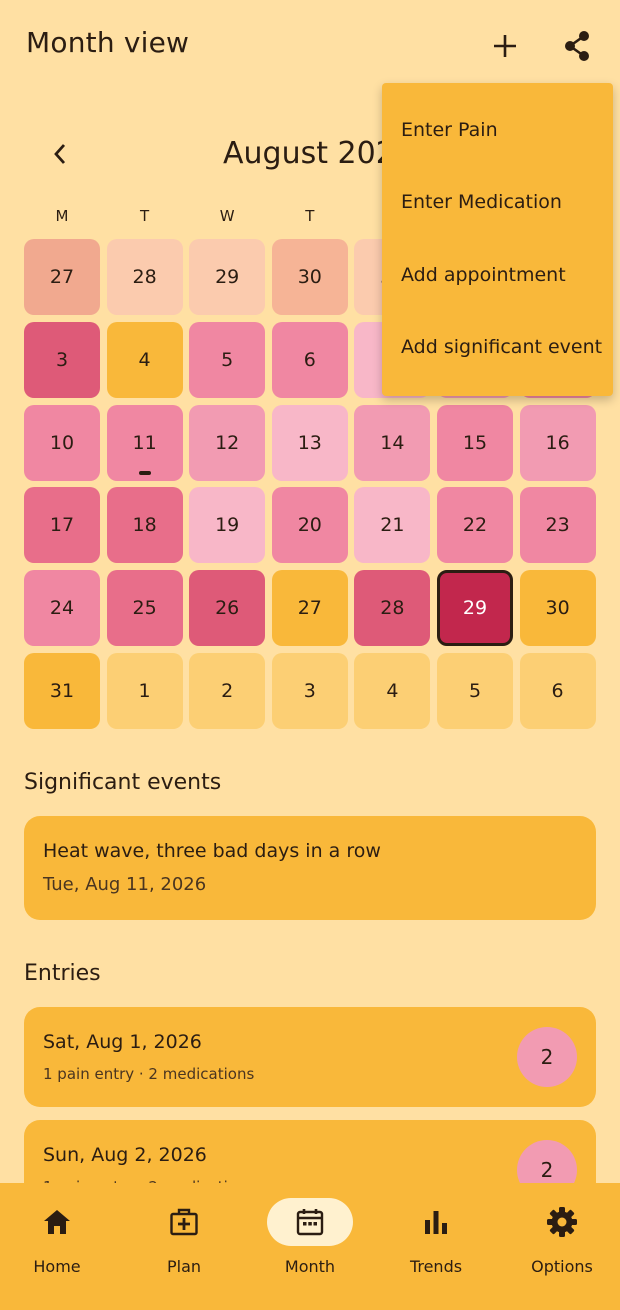 Image resolution: width=620 pixels, height=1310 pixels. What do you see at coordinates (125, 884) in the screenshot?
I see `event-date: Tue, Aug 11, 2026` at bounding box center [125, 884].